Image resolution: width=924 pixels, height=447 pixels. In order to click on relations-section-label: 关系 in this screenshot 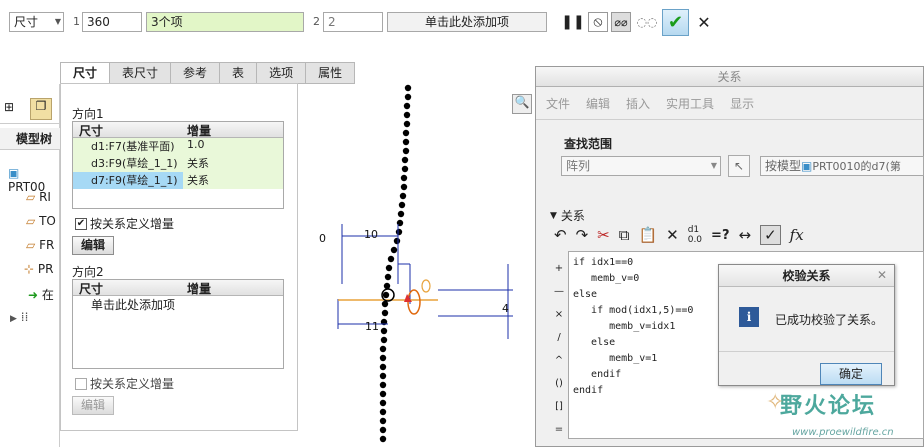, I will do `click(572, 216)`.